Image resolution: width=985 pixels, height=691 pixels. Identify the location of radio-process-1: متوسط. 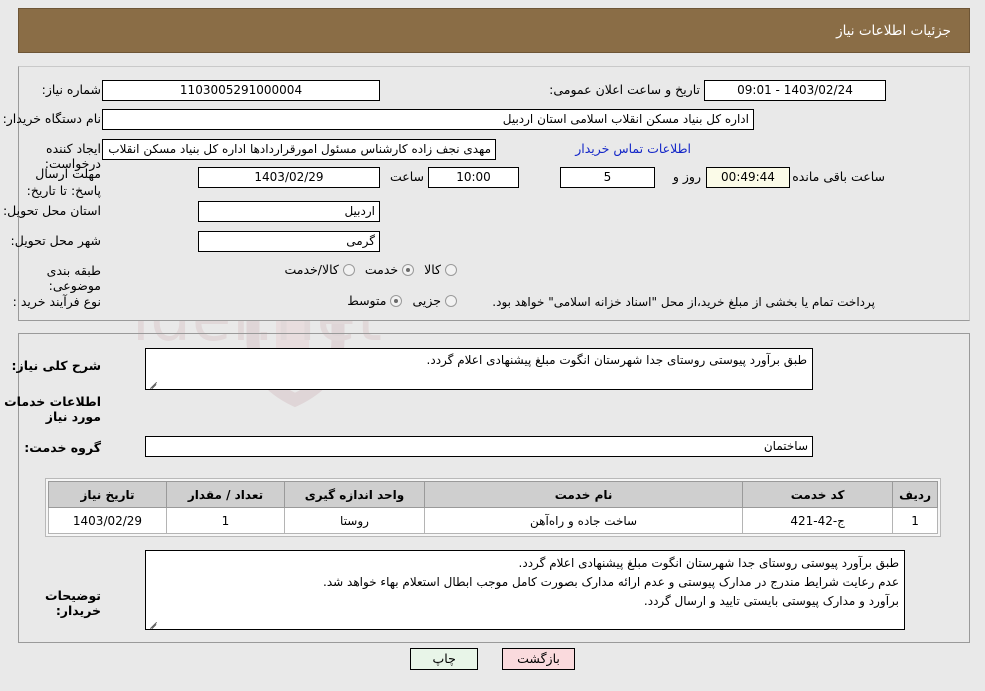
(375, 300).